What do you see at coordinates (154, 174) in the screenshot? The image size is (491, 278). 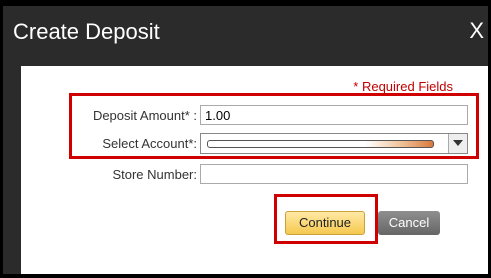 I see `store-number-label: Store Number:` at bounding box center [154, 174].